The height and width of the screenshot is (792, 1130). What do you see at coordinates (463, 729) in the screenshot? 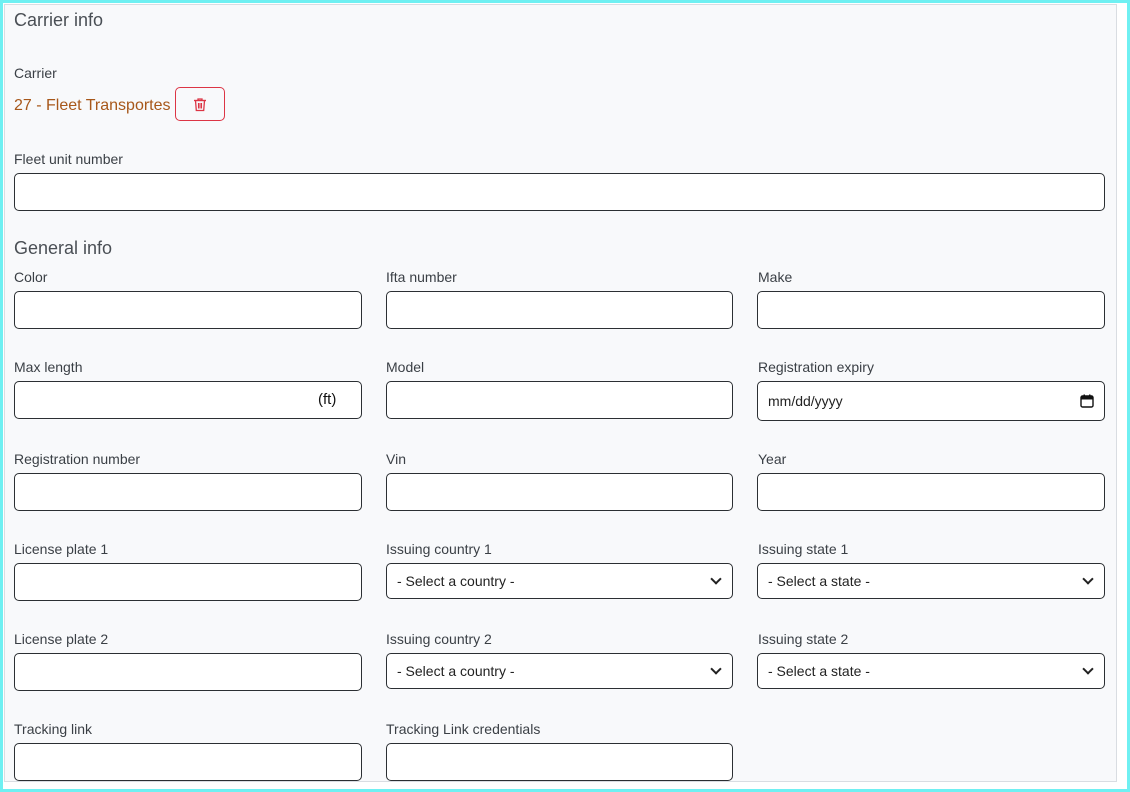
I see `tracking-link-credentials-label: Tracking Link credentials` at bounding box center [463, 729].